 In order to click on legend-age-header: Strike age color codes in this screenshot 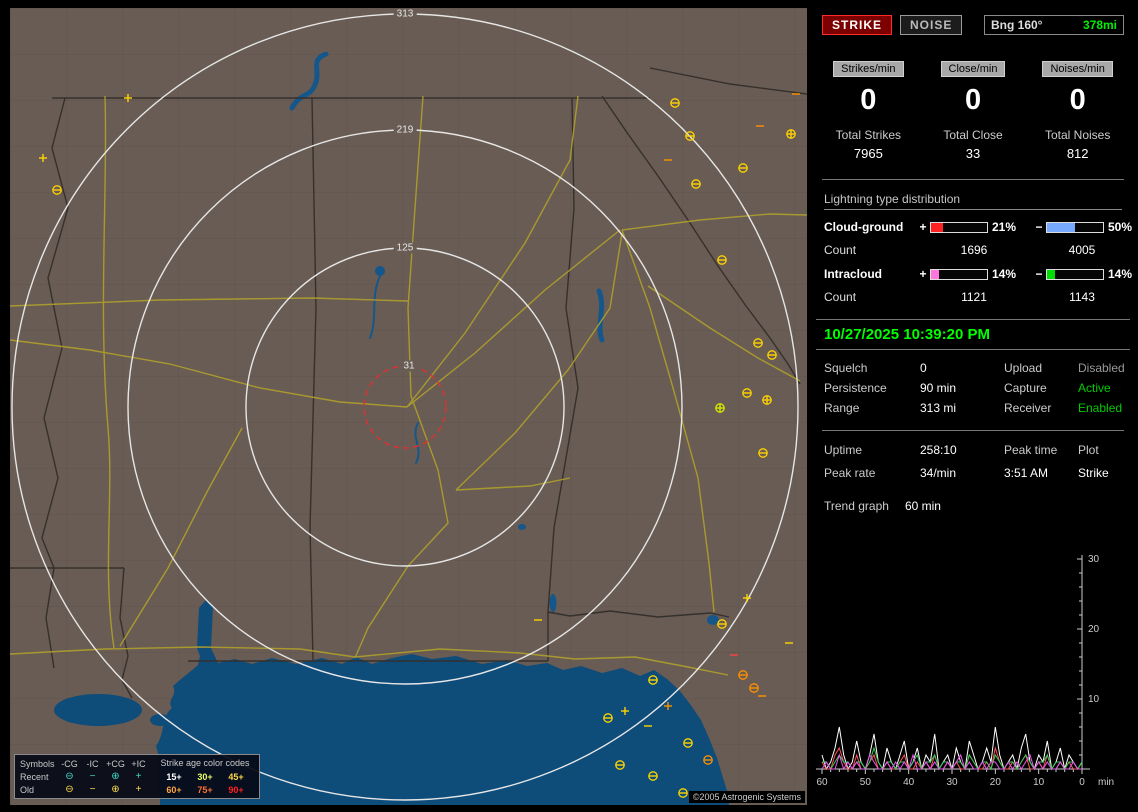, I will do `click(205, 763)`.